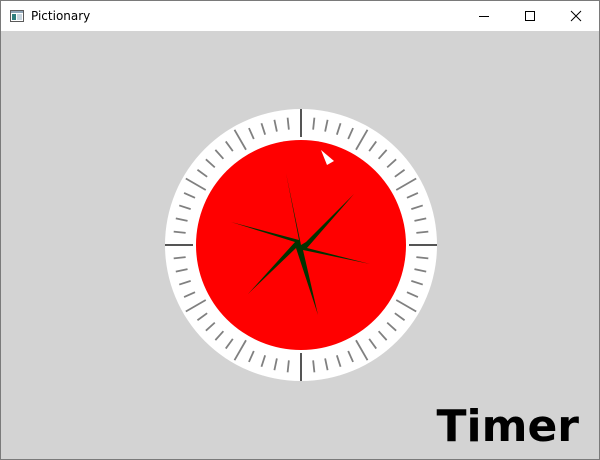 This screenshot has height=460, width=600. I want to click on timer-label: Timer, so click(507, 426).